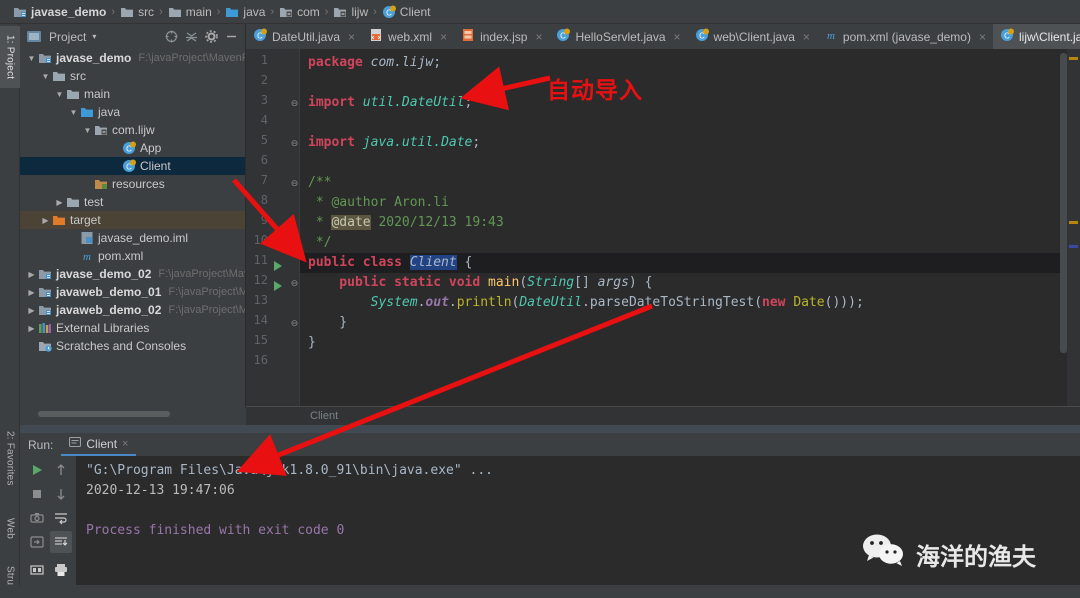 This screenshot has width=1080, height=598. I want to click on breadcrumb-item-src: src, so click(137, 12).